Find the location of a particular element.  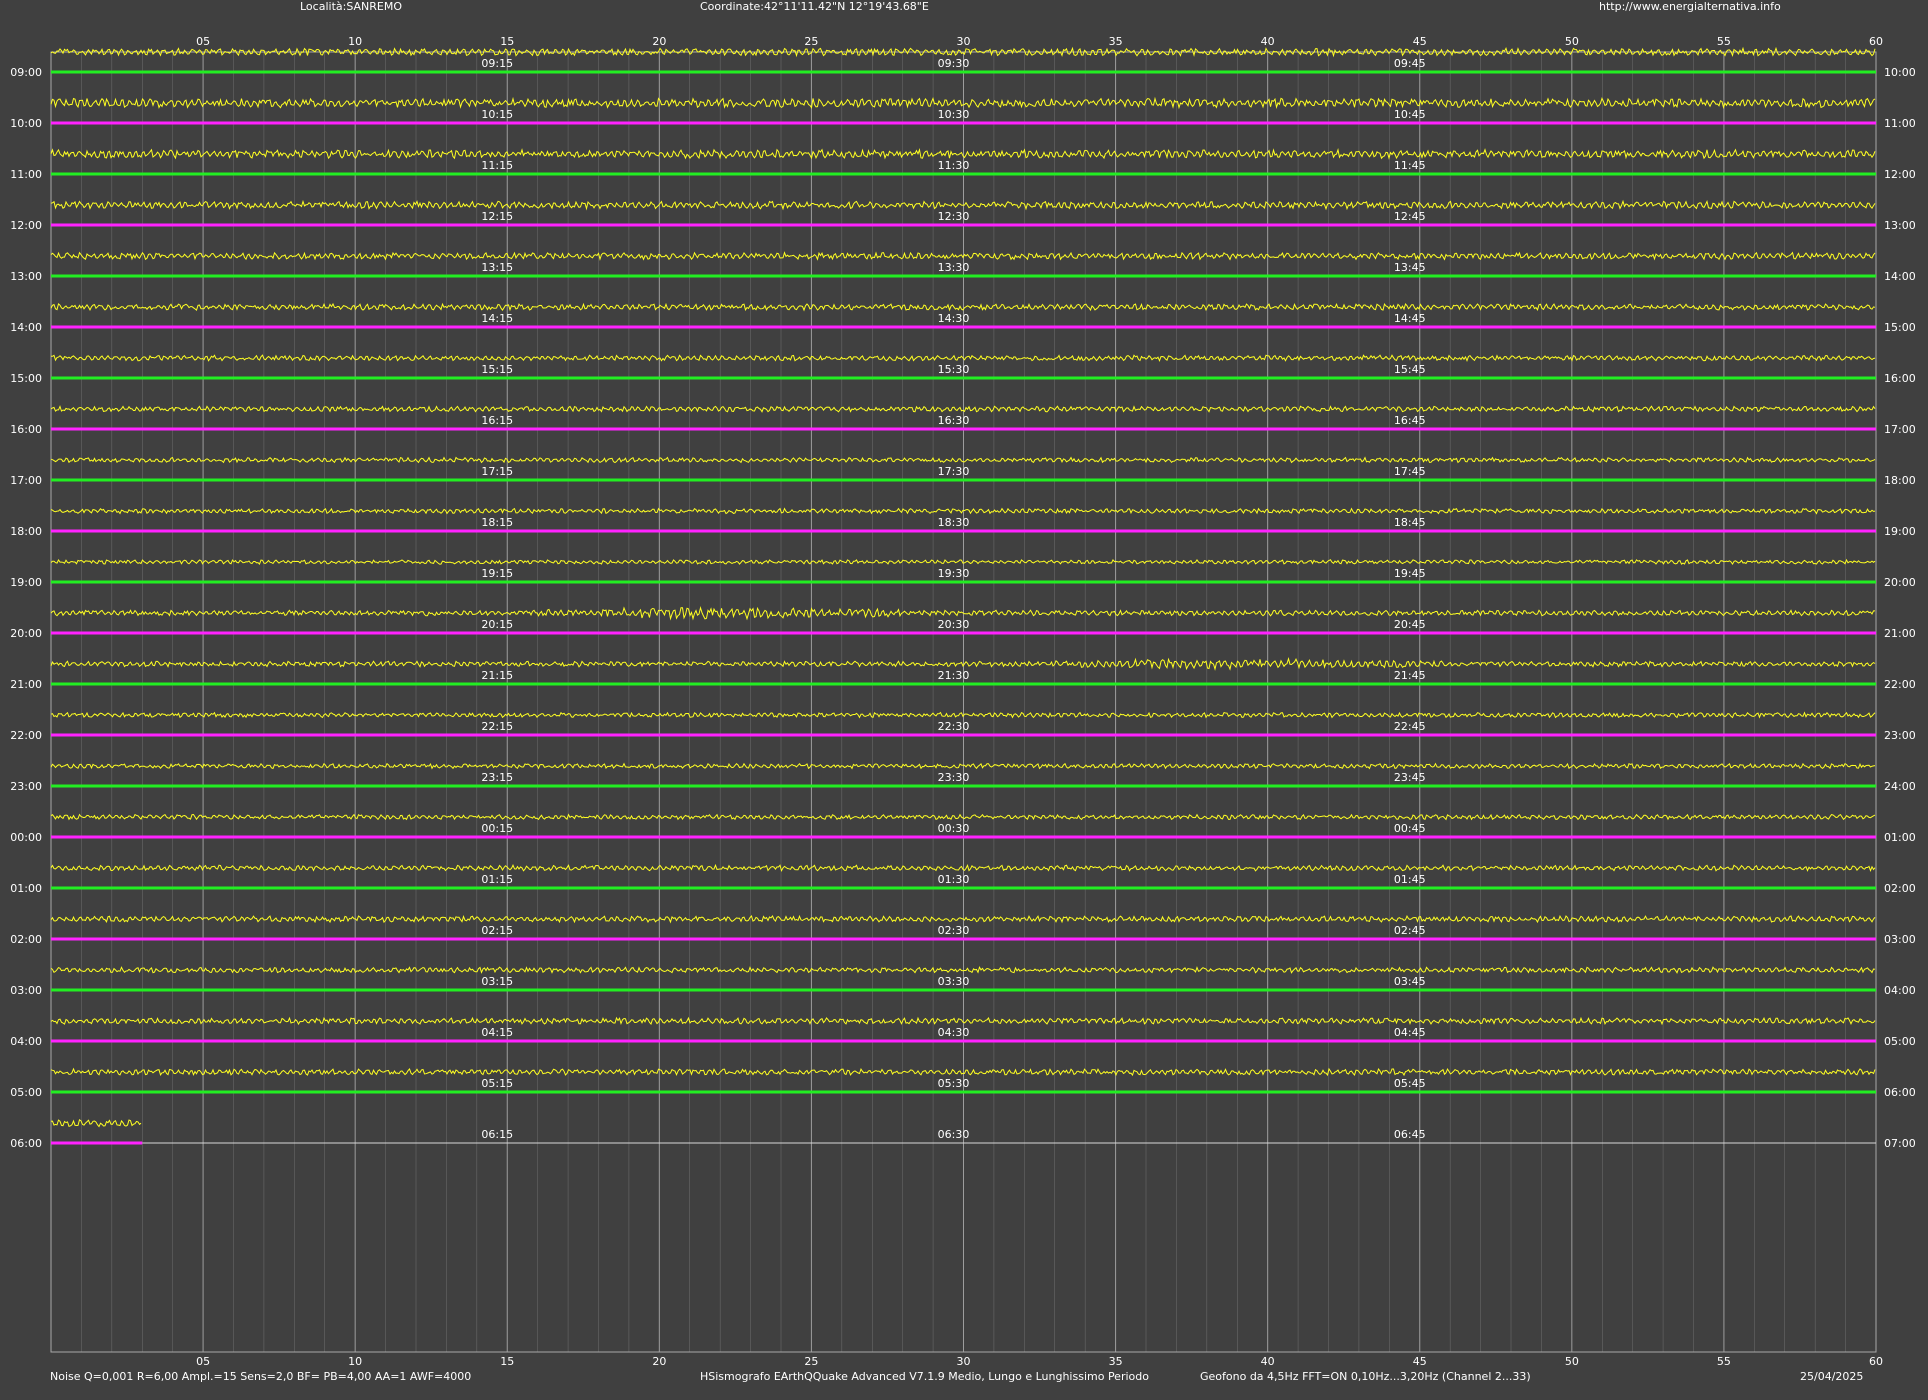

quarter-time-label: 22:15 is located at coordinates (497, 726).